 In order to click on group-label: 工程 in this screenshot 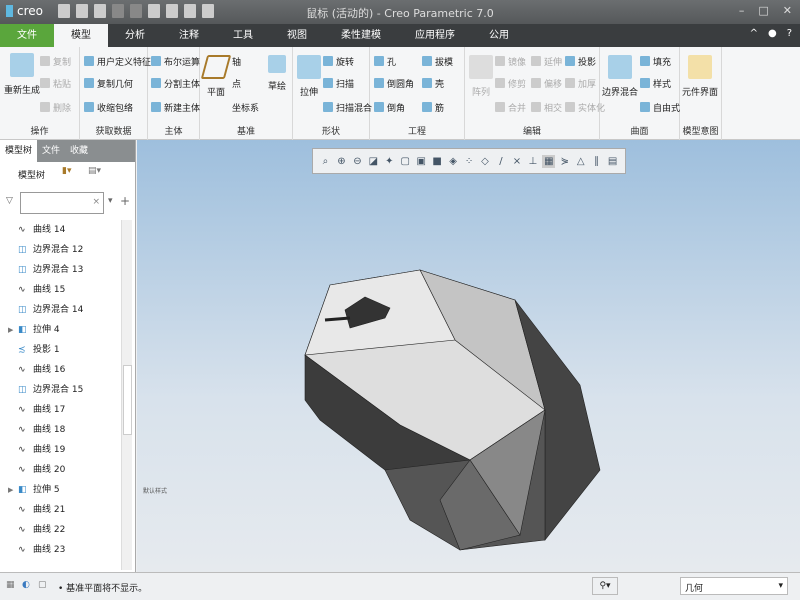, I will do `click(417, 130)`.